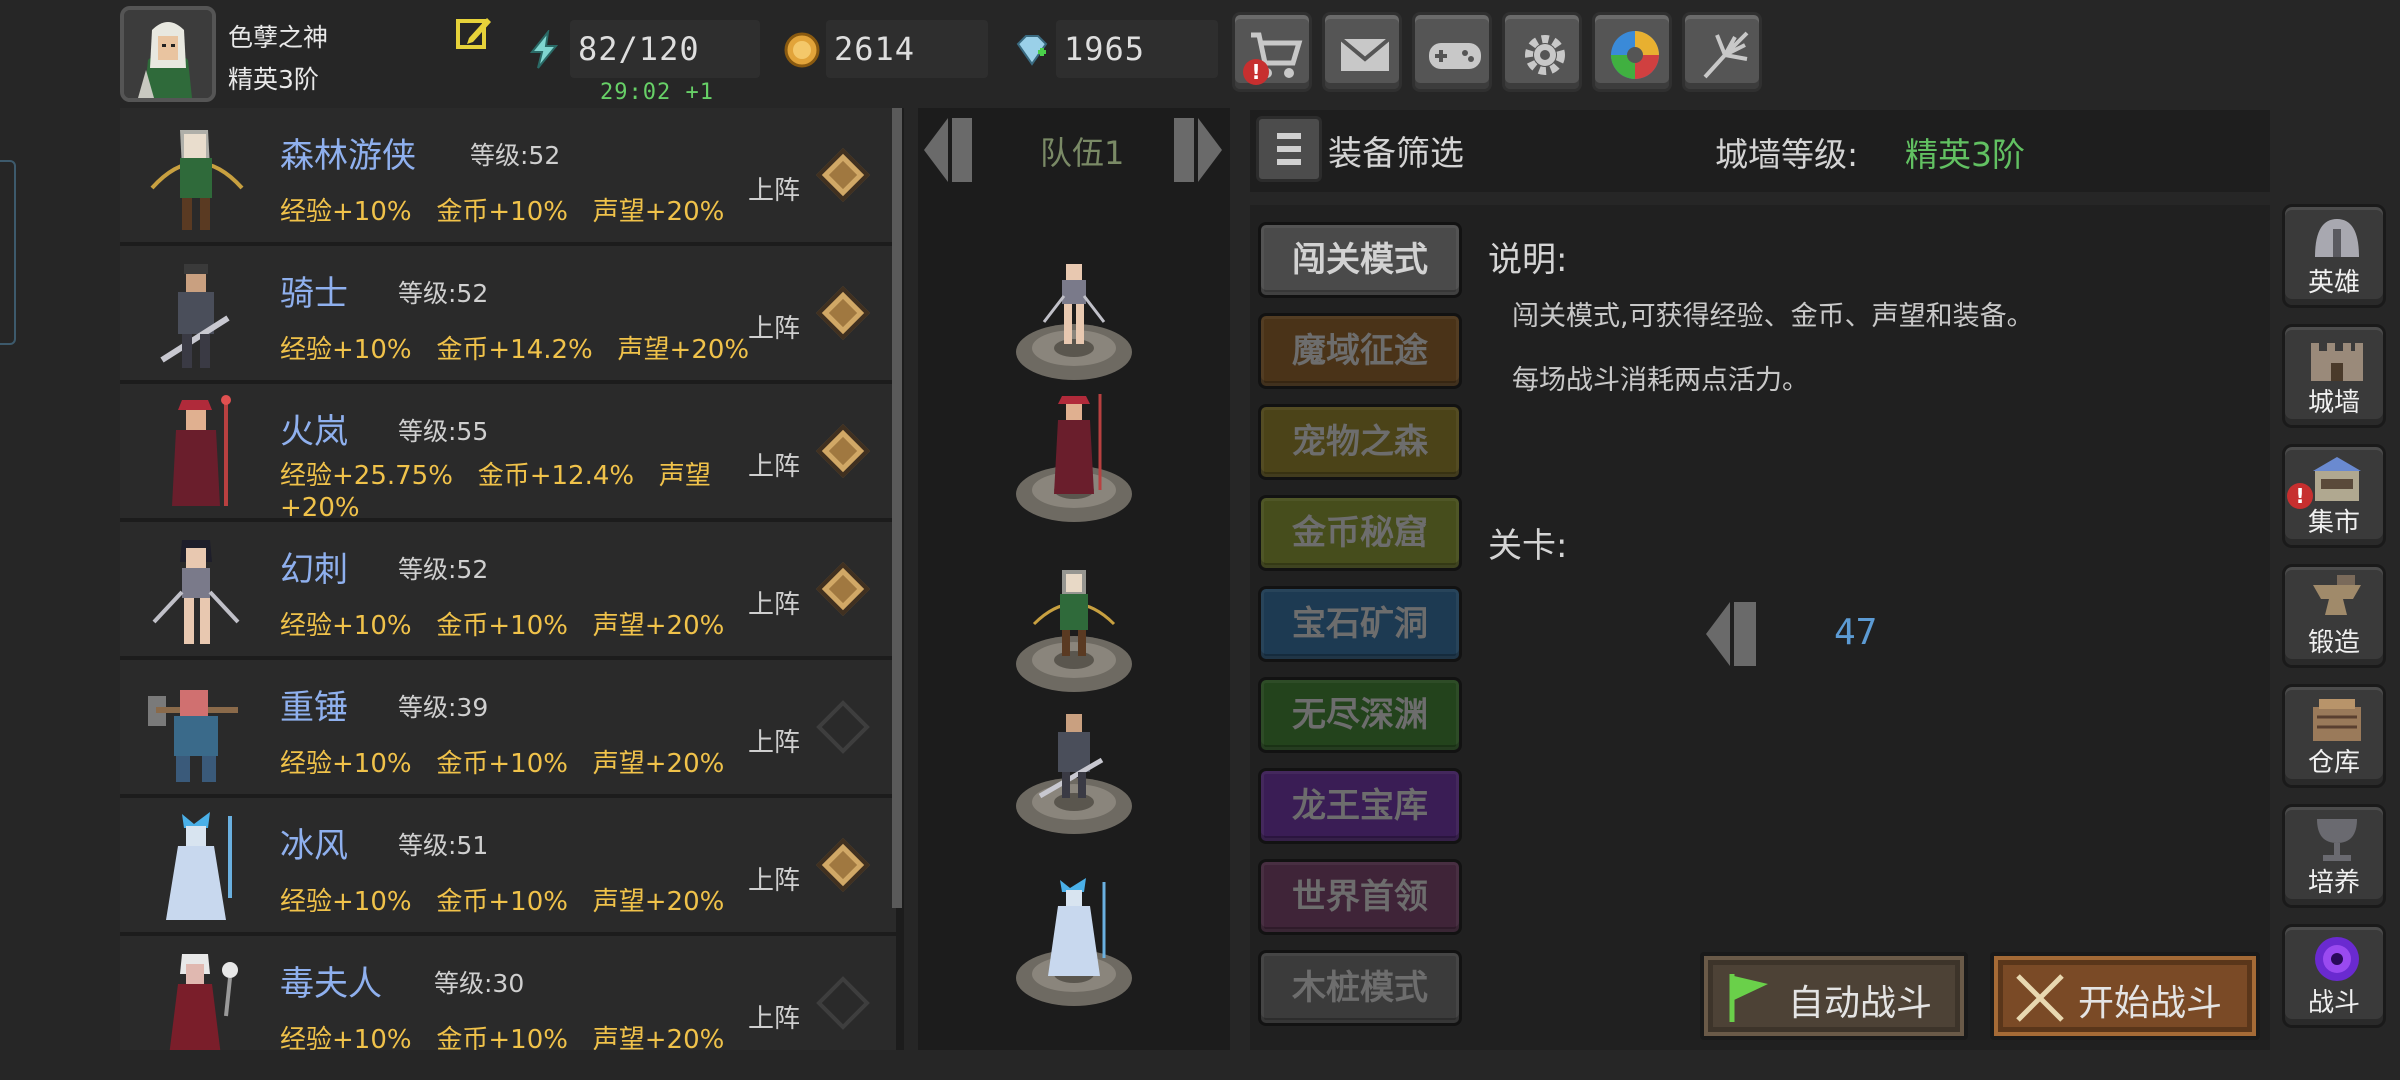  Describe the element at coordinates (2333, 283) in the screenshot. I see `side-menu-label: 英雄` at that location.